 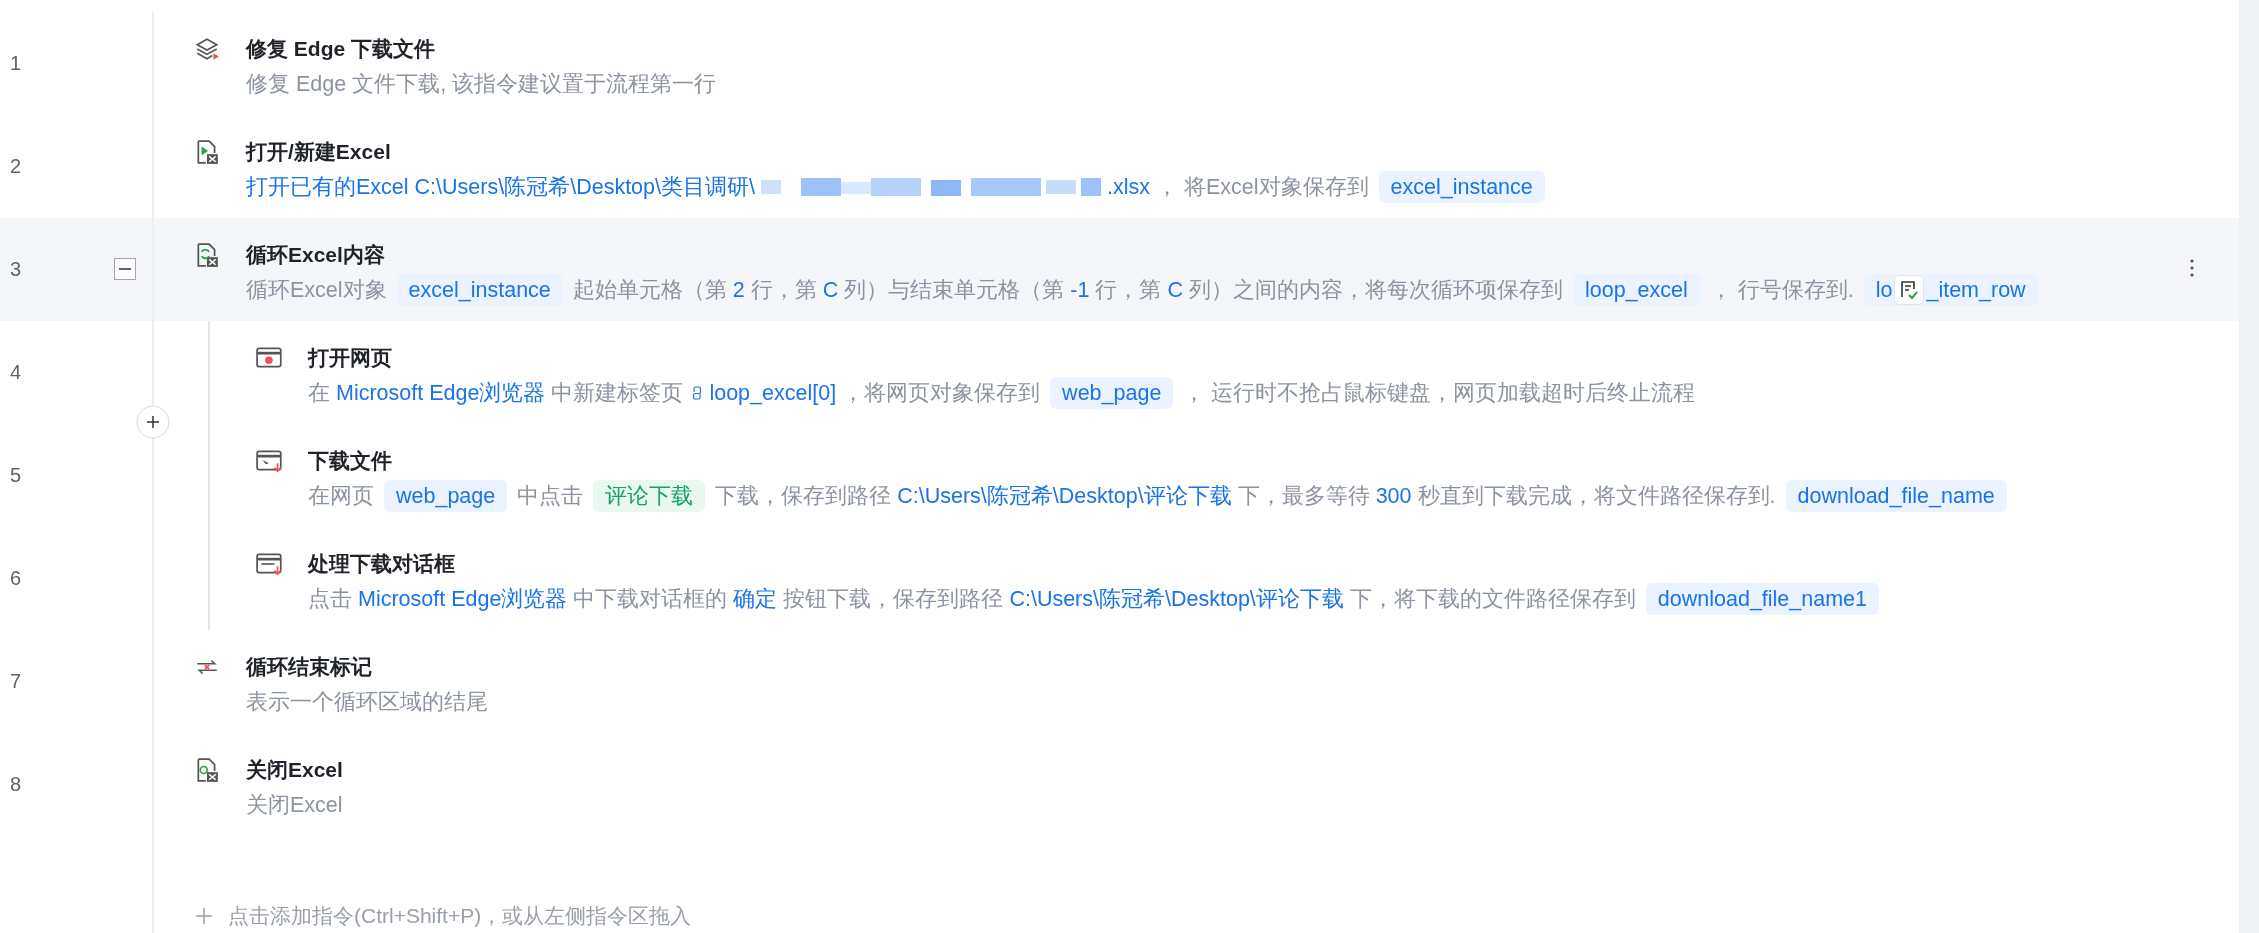 What do you see at coordinates (381, 564) in the screenshot?
I see `step-title: 处理下载对话框` at bounding box center [381, 564].